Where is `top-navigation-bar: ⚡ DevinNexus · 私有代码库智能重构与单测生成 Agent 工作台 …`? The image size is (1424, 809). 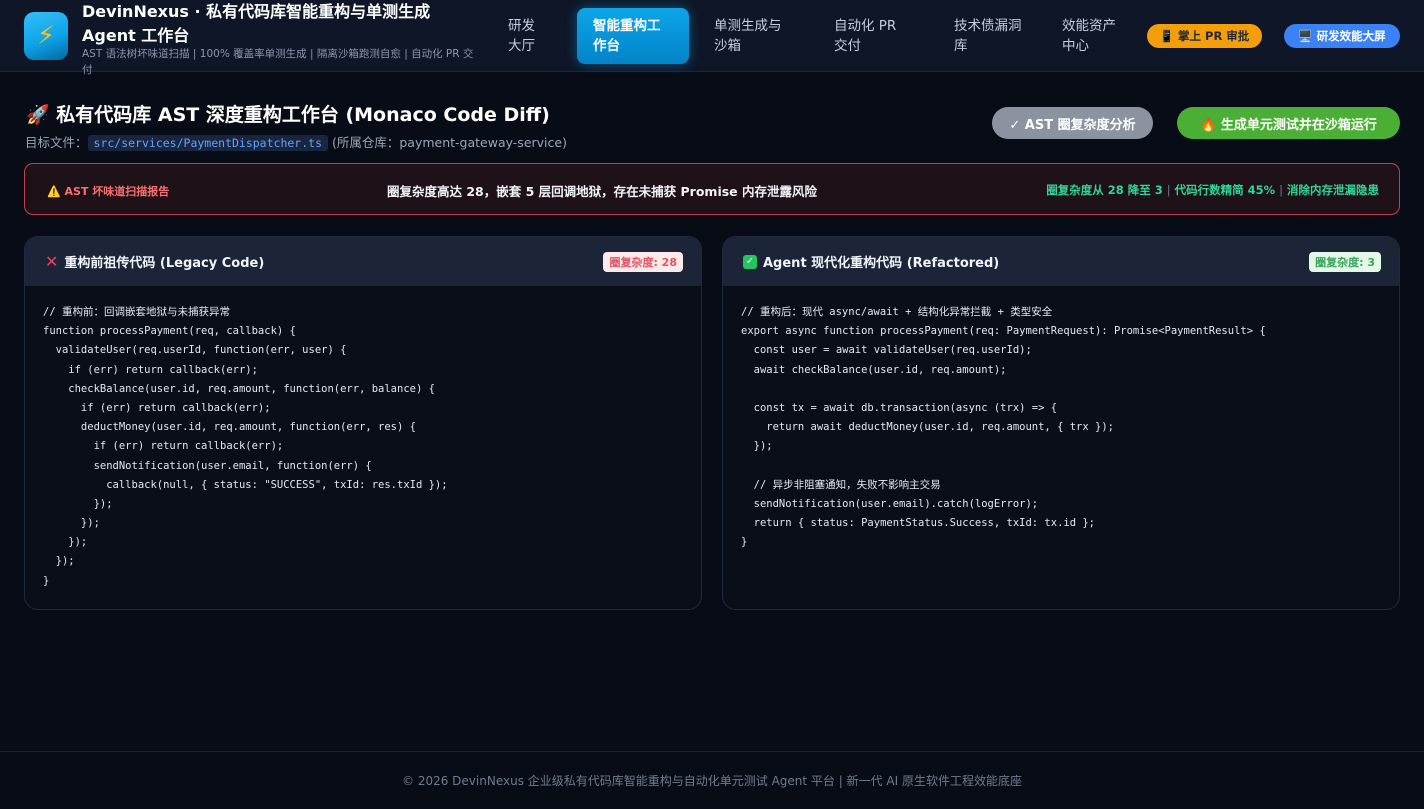 top-navigation-bar: ⚡ DevinNexus · 私有代码库智能重构与单测生成 Agent 工作台 … is located at coordinates (712, 38).